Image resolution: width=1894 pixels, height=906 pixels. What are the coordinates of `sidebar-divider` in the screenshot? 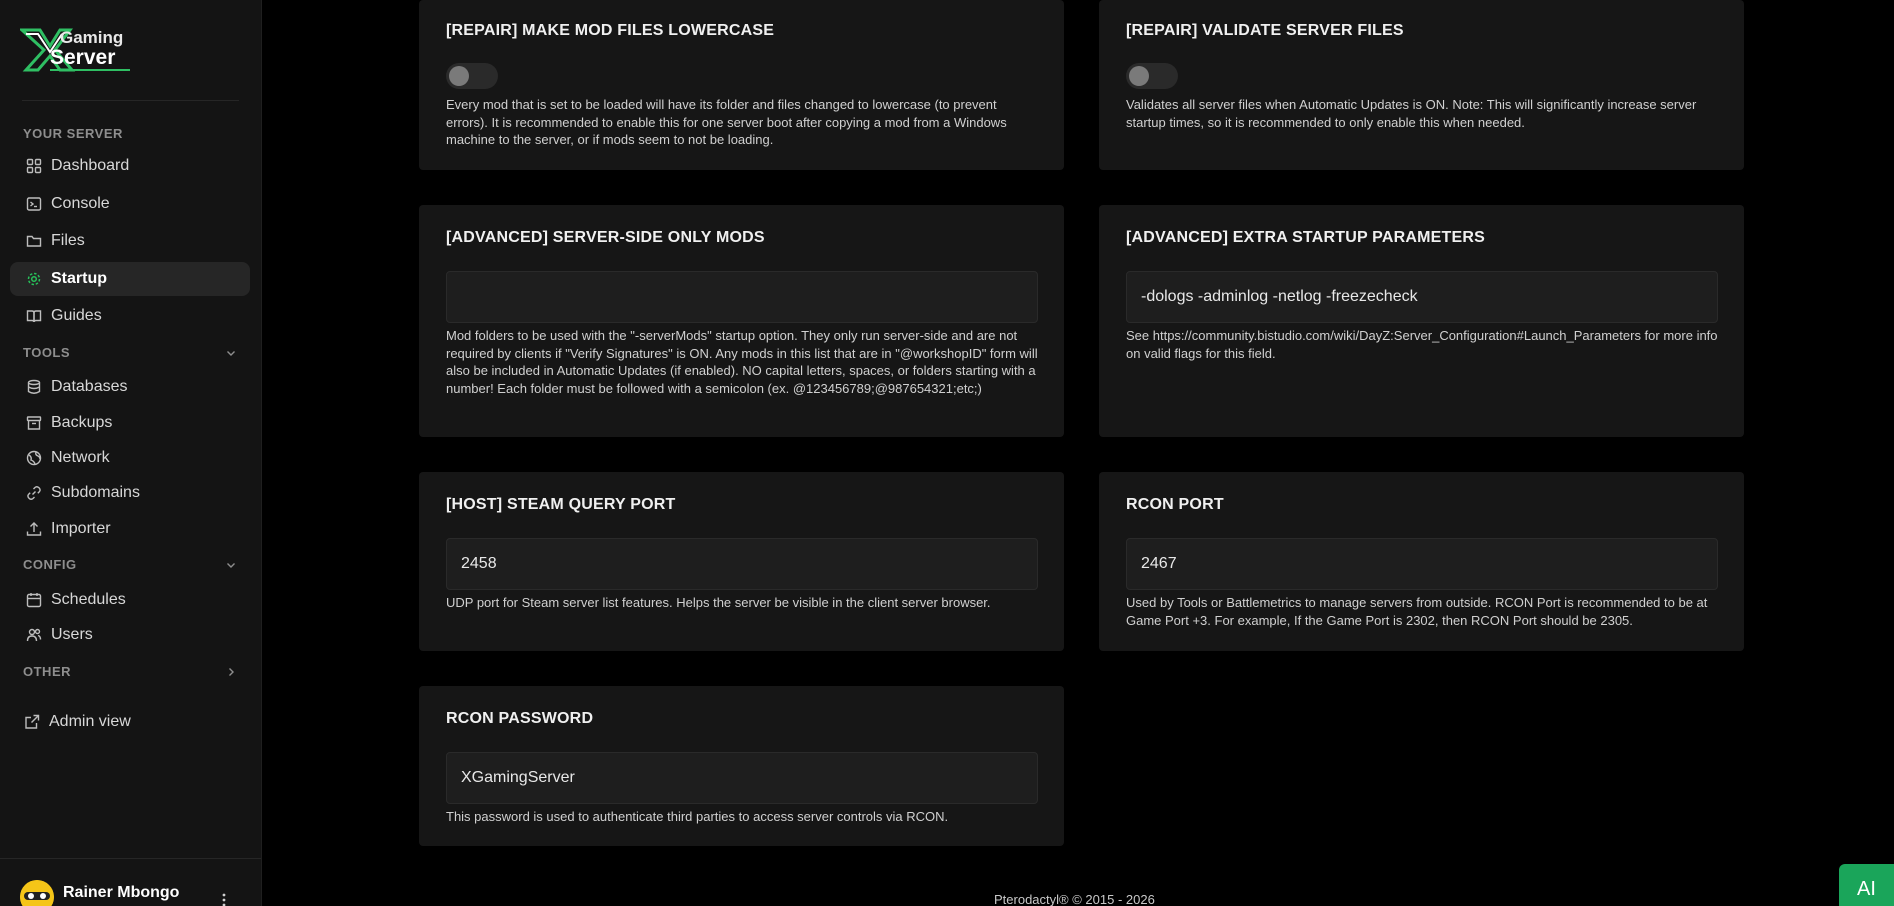 It's located at (130, 100).